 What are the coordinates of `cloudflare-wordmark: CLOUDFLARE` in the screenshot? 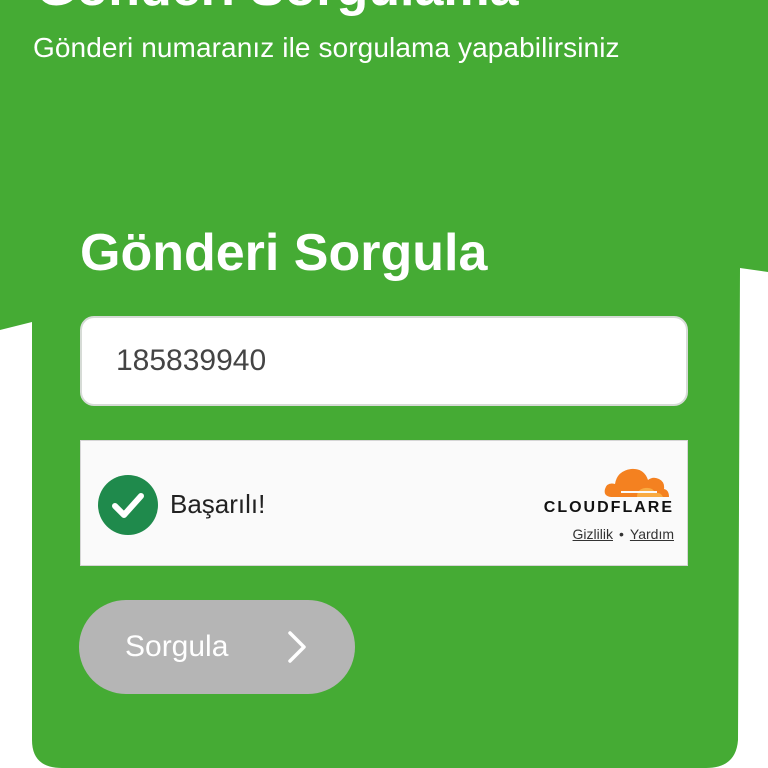 It's located at (608, 507).